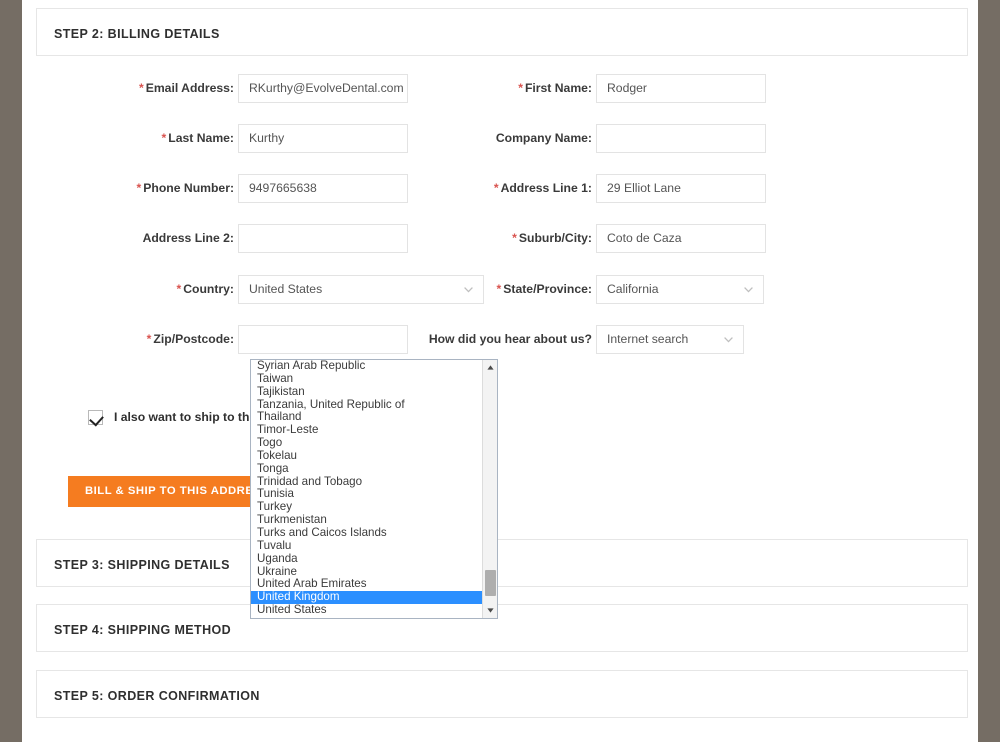 This screenshot has width=1000, height=742. Describe the element at coordinates (493, 88) in the screenshot. I see `first-name-label: * First Name:` at that location.